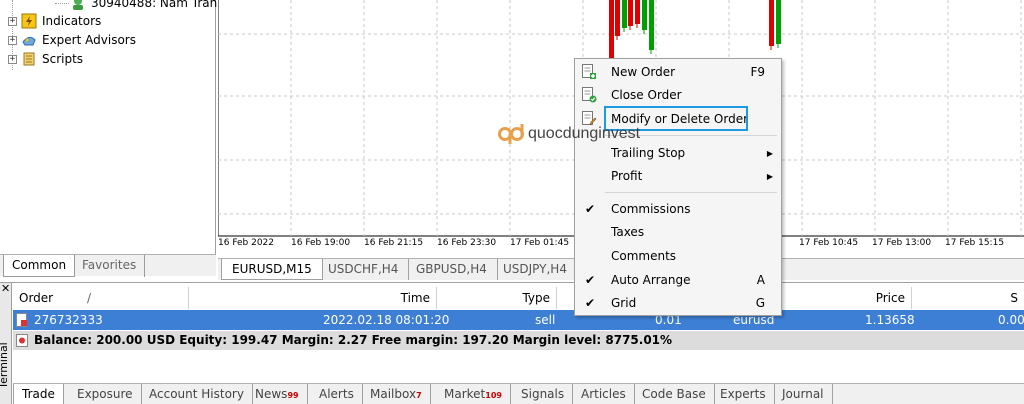 The image size is (1024, 404). Describe the element at coordinates (419, 395) in the screenshot. I see `mailbox-count-badge: 7` at that location.